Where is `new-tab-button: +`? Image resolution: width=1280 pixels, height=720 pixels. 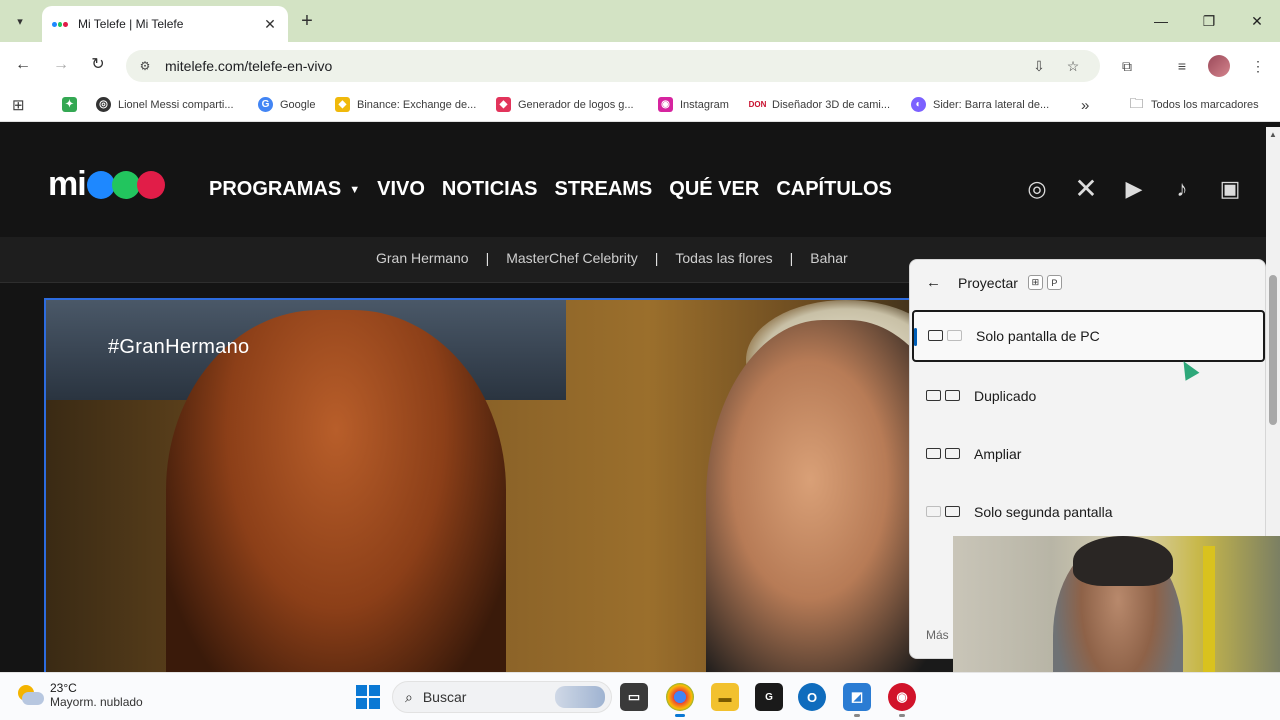
new-tab-button: + is located at coordinates (307, 21).